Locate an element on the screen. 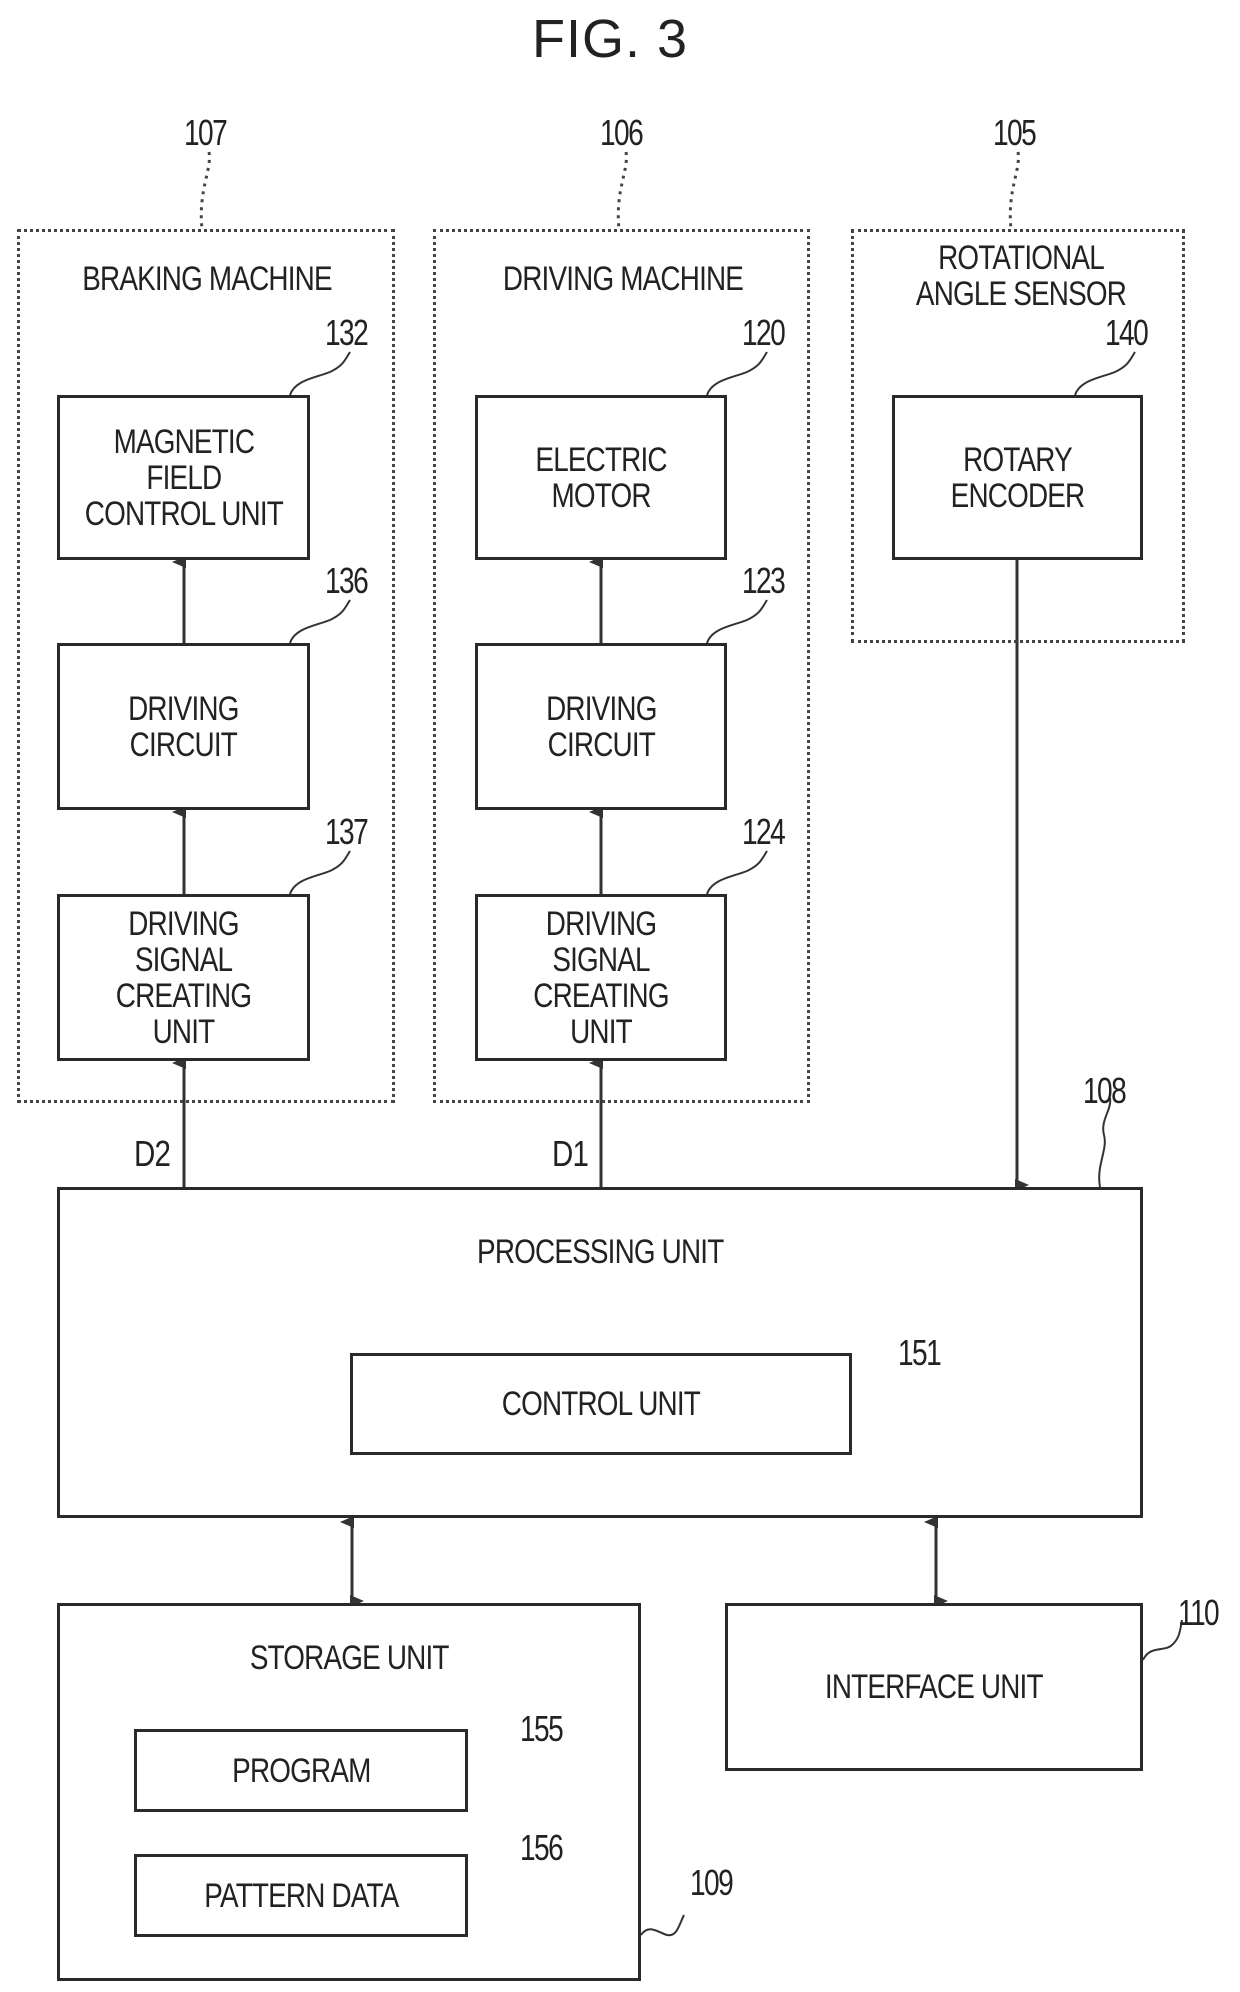 The width and height of the screenshot is (1240, 1992). driving-signal-creating-unit-drive: DRIVING SIGNAL CREATING UNIT is located at coordinates (601, 977).